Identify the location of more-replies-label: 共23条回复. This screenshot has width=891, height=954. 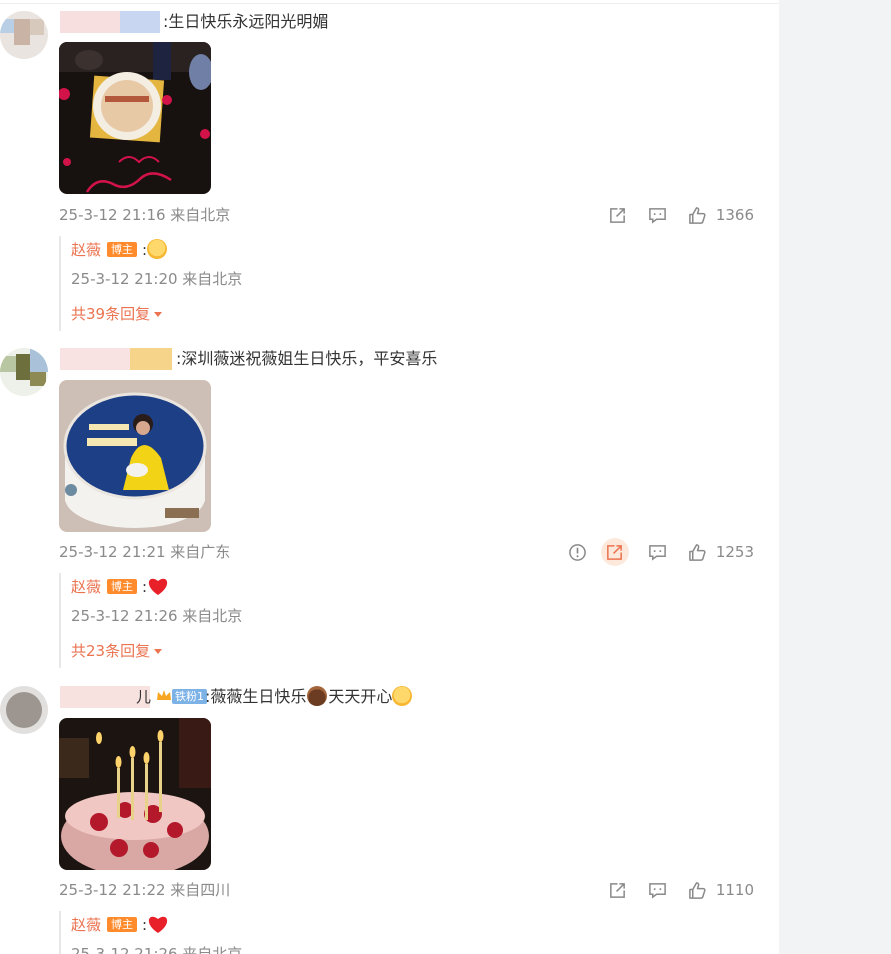
(111, 651).